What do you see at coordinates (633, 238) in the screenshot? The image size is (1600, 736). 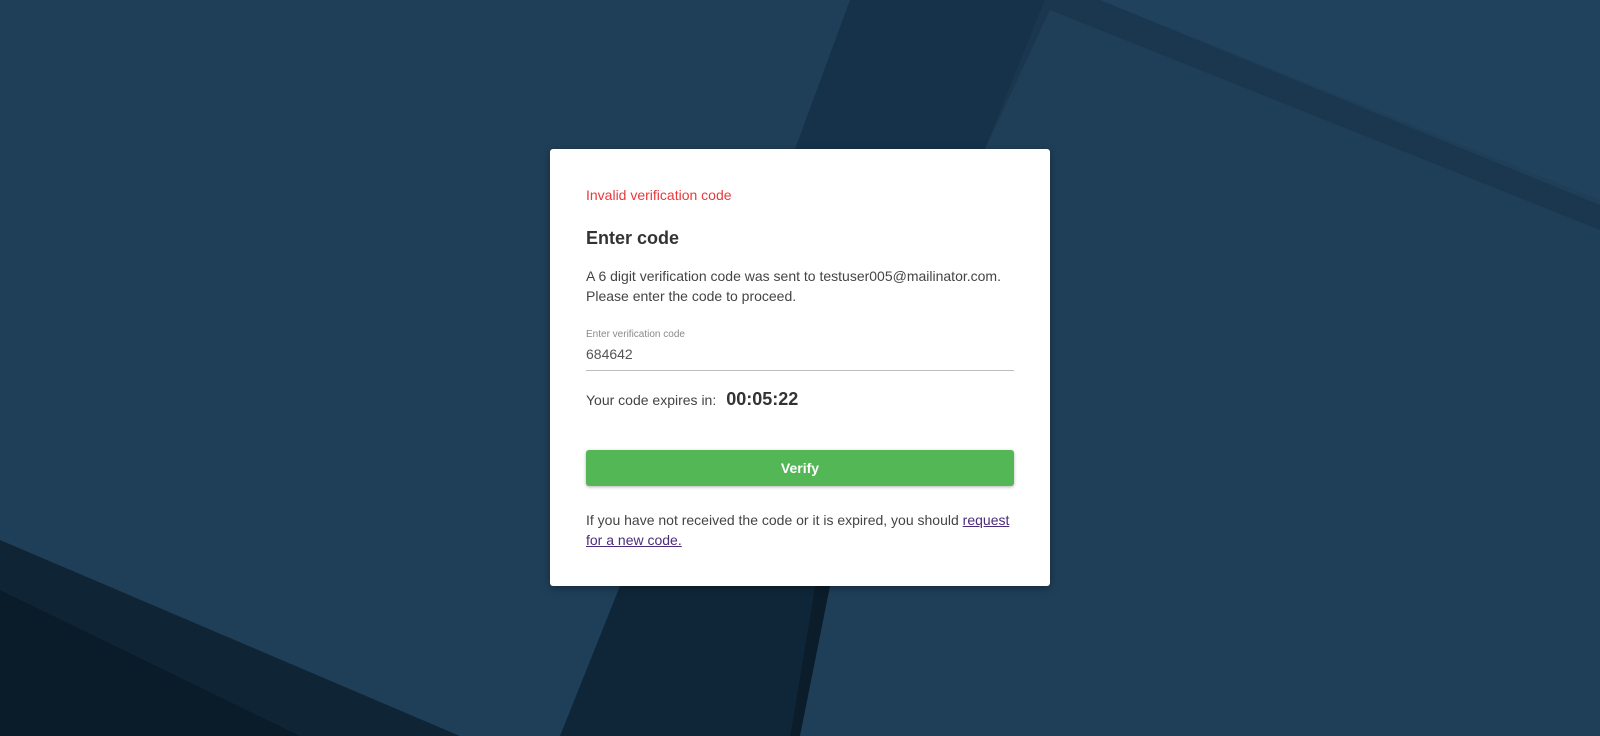 I see `page-title: Enter code` at bounding box center [633, 238].